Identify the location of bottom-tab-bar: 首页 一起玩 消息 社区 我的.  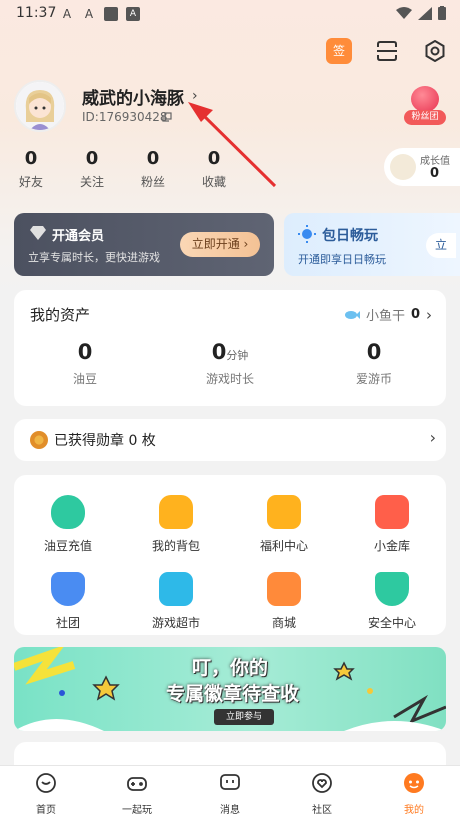
(230, 791).